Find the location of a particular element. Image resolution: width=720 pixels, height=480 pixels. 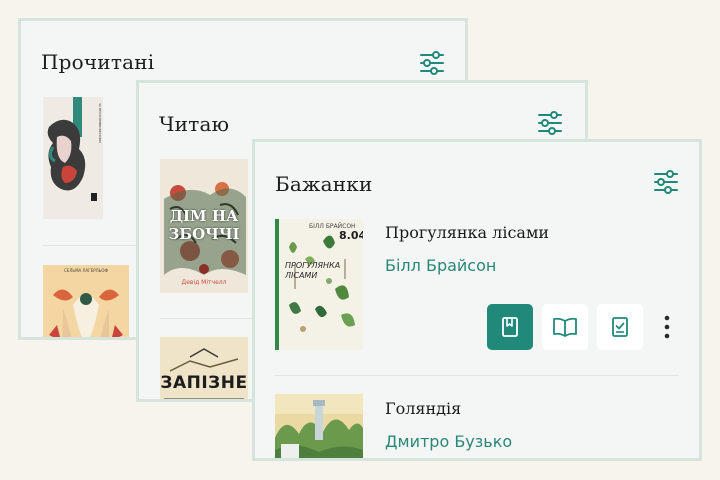

more-vertical-icon is located at coordinates (667, 327).